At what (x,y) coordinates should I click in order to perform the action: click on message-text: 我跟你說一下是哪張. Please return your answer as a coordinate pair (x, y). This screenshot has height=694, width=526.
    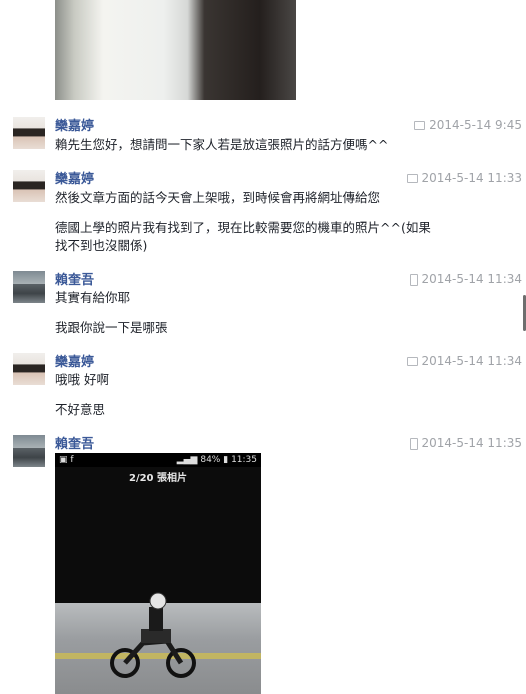
    Looking at the image, I should click on (111, 327).